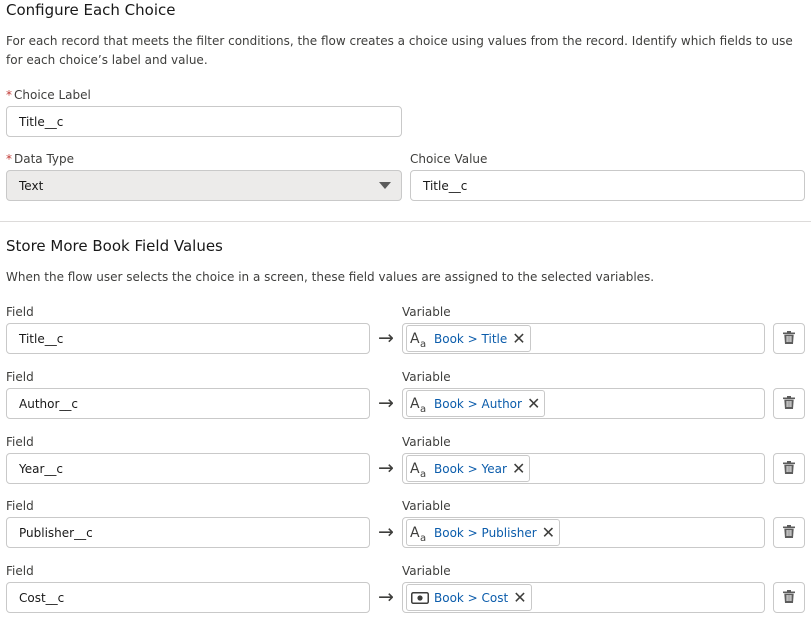 This screenshot has width=811, height=623. What do you see at coordinates (188, 403) in the screenshot?
I see `field-input: Author__c` at bounding box center [188, 403].